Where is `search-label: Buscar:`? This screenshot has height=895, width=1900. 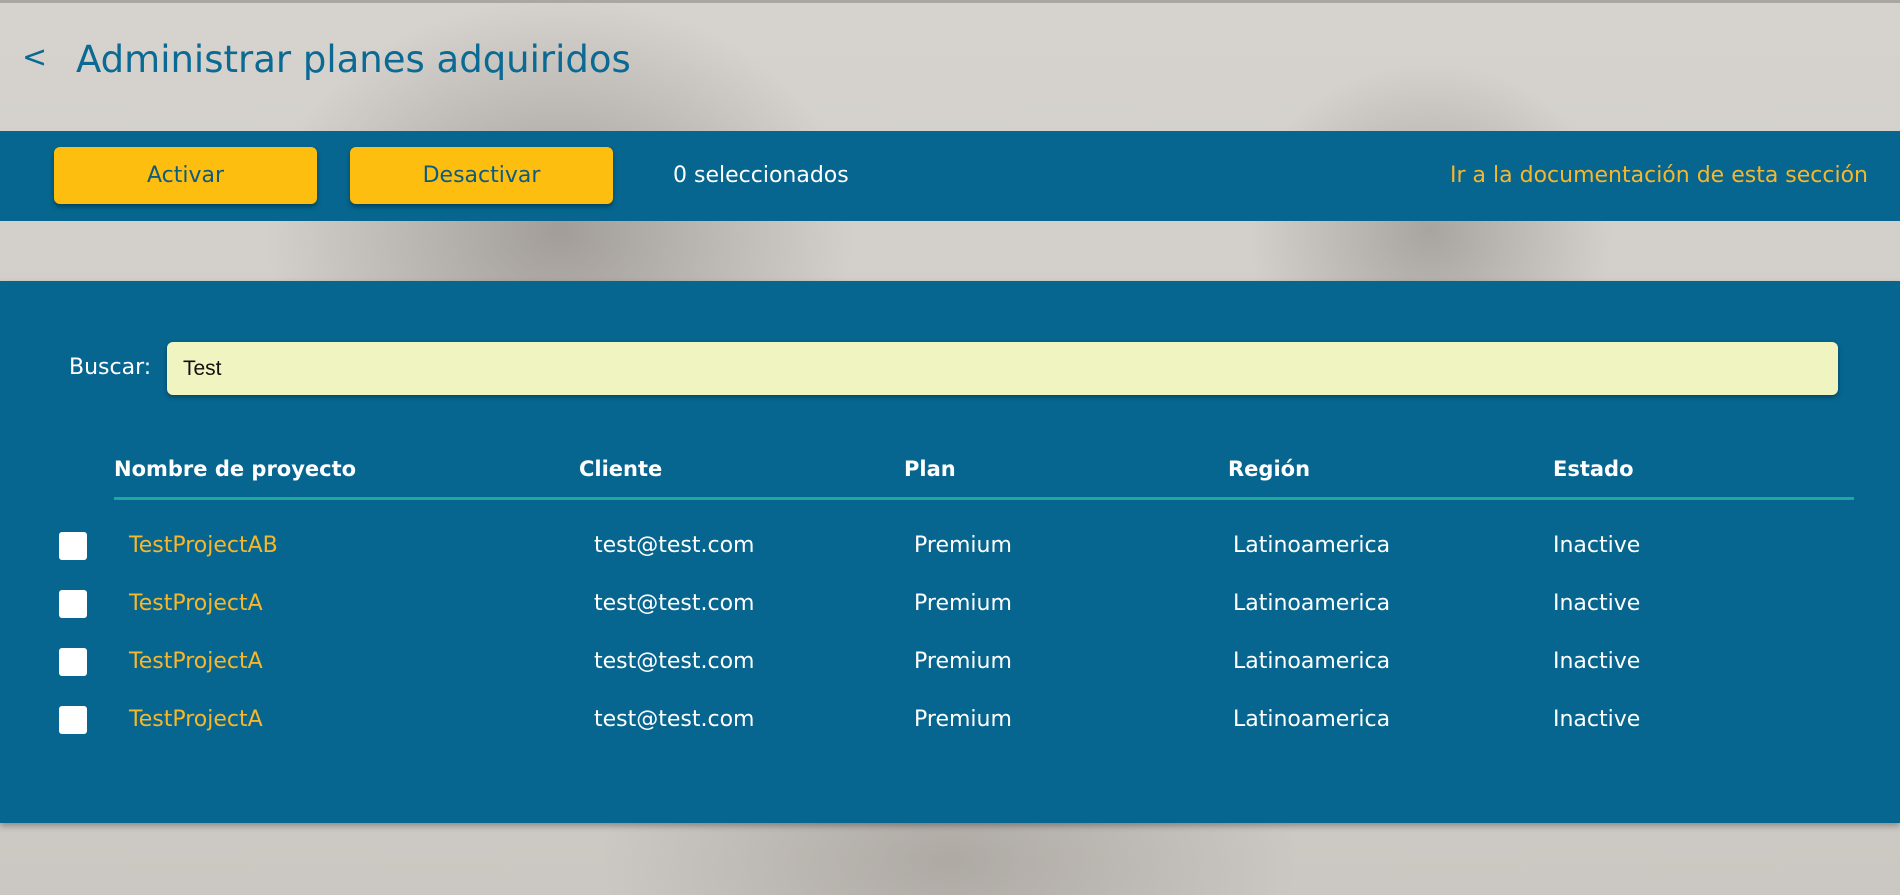 search-label: Buscar: is located at coordinates (110, 367).